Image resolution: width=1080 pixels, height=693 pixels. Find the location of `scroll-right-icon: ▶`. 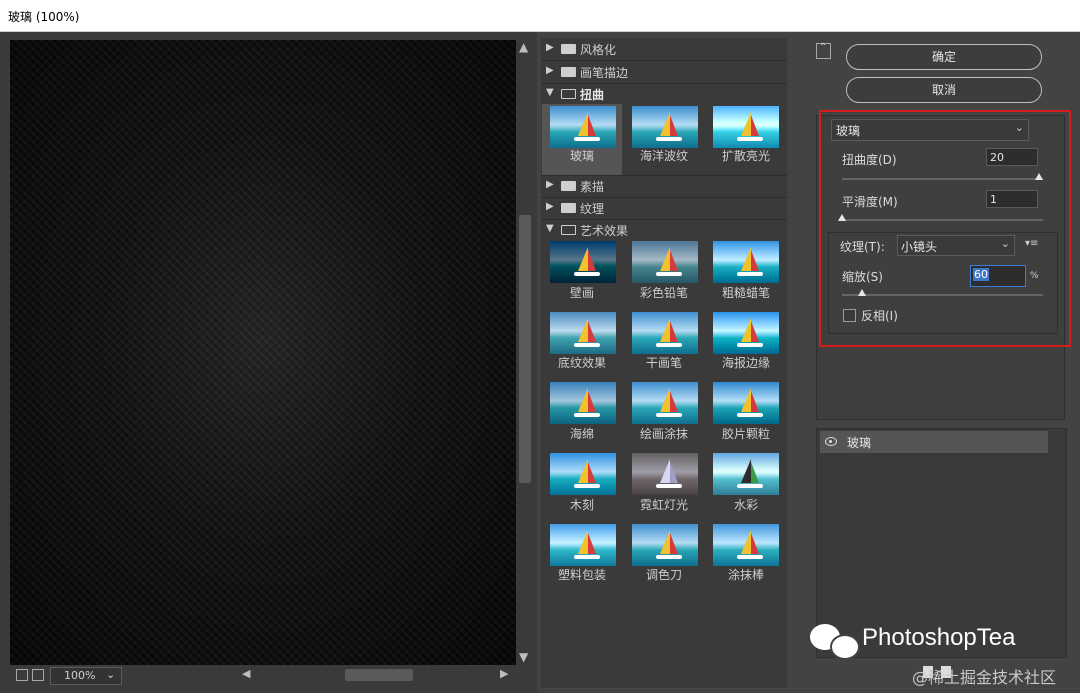

scroll-right-icon: ▶ is located at coordinates (504, 673).